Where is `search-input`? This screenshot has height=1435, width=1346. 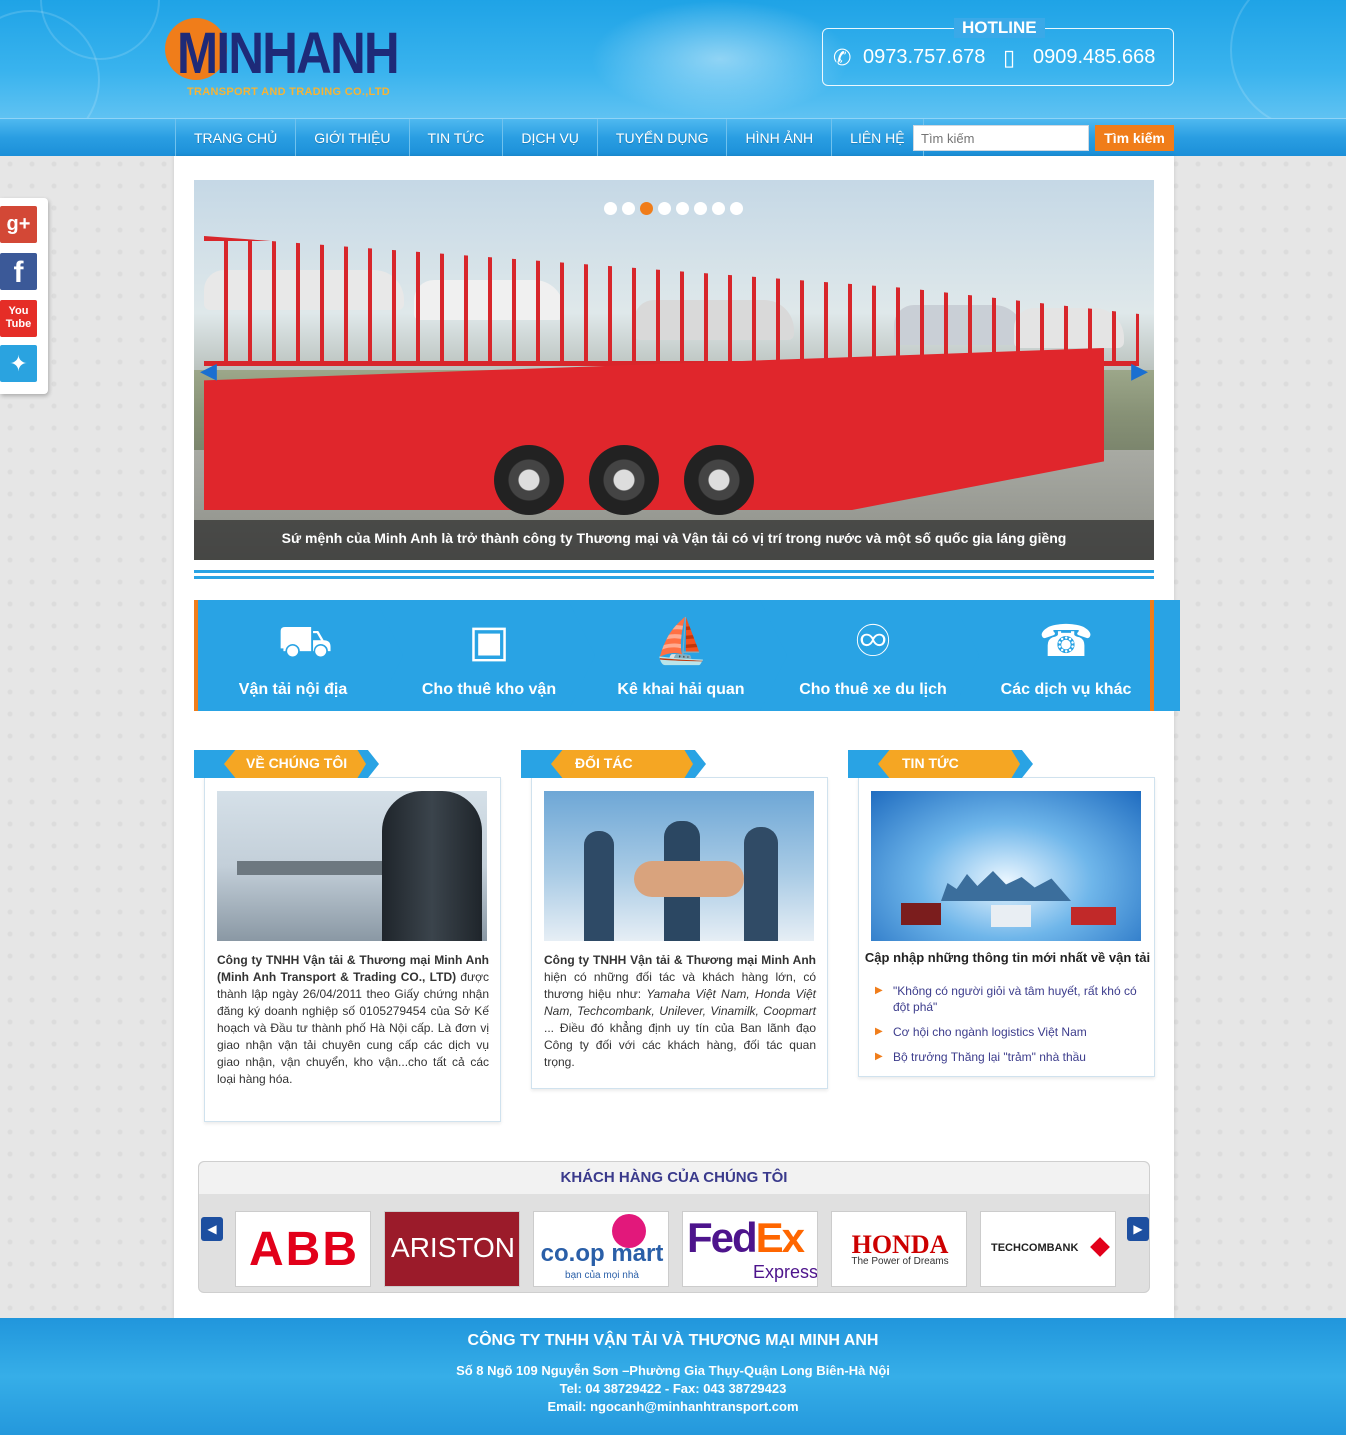 search-input is located at coordinates (1001, 138).